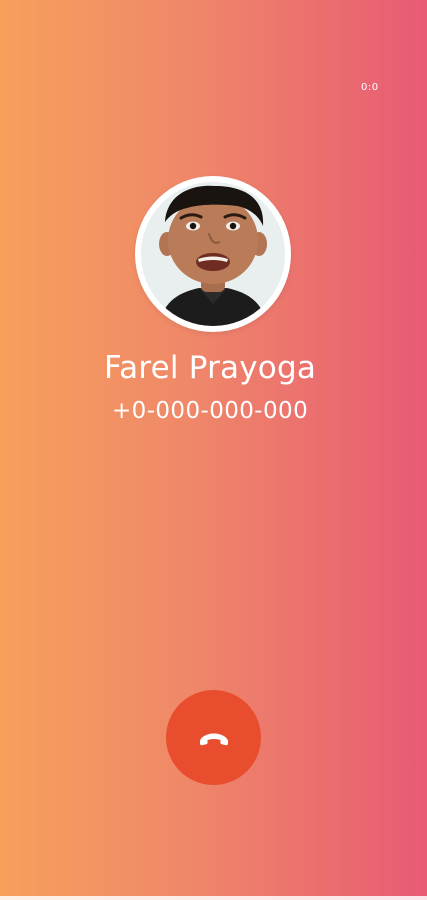 The height and width of the screenshot is (900, 427). I want to click on contact-avatar, so click(213, 254).